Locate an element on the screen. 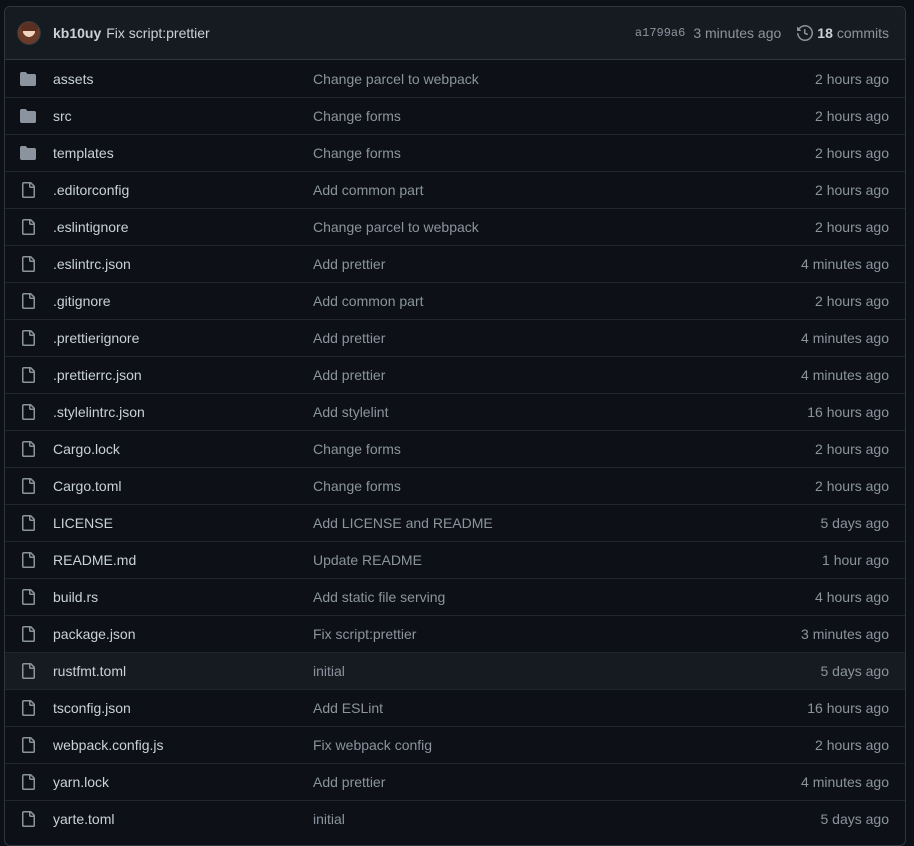  file-row: .eslintrc.json Add prettier 4 minutes ago is located at coordinates (455, 263).